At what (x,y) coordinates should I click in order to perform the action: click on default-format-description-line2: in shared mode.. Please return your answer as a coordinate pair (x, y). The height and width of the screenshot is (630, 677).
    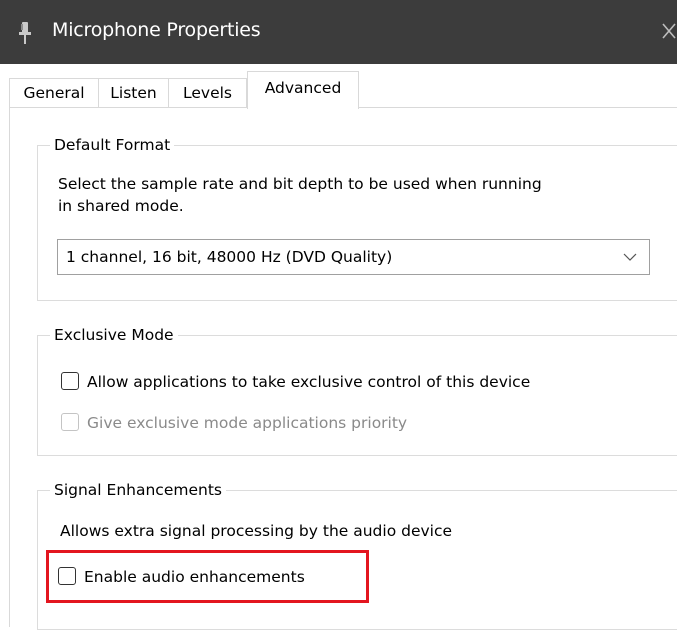
    Looking at the image, I should click on (121, 206).